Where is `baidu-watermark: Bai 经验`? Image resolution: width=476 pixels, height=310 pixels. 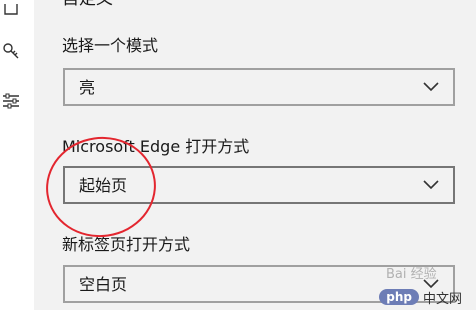 baidu-watermark: Bai 经验 is located at coordinates (411, 274).